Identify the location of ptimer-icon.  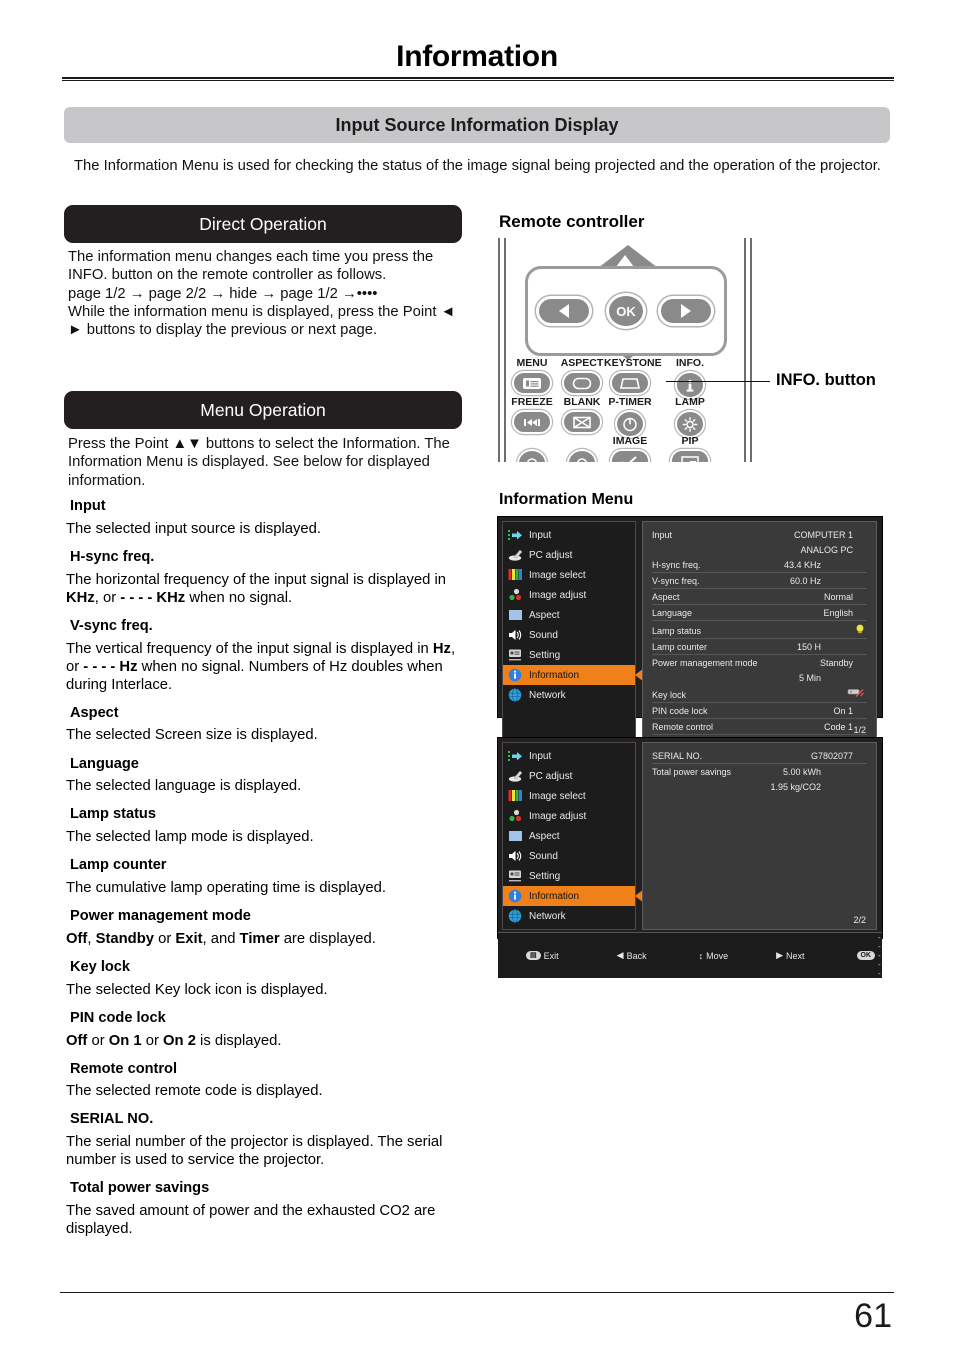
(630, 424).